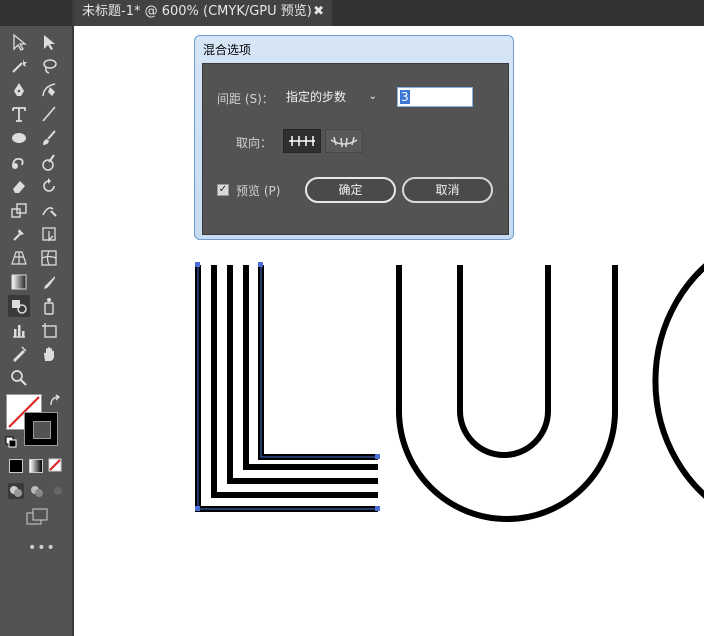  Describe the element at coordinates (350, 190) in the screenshot. I see `ok-button: 确定` at that location.